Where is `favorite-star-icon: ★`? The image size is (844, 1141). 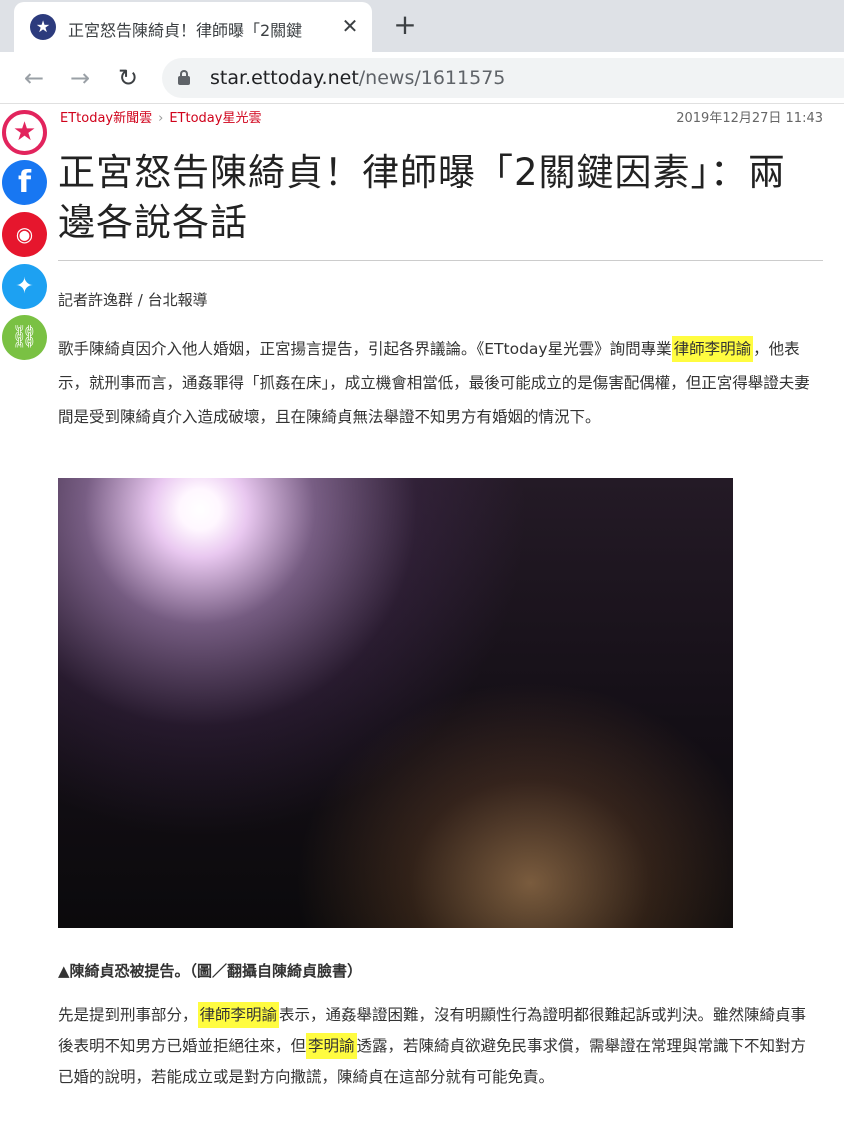 favorite-star-icon: ★ is located at coordinates (24, 132).